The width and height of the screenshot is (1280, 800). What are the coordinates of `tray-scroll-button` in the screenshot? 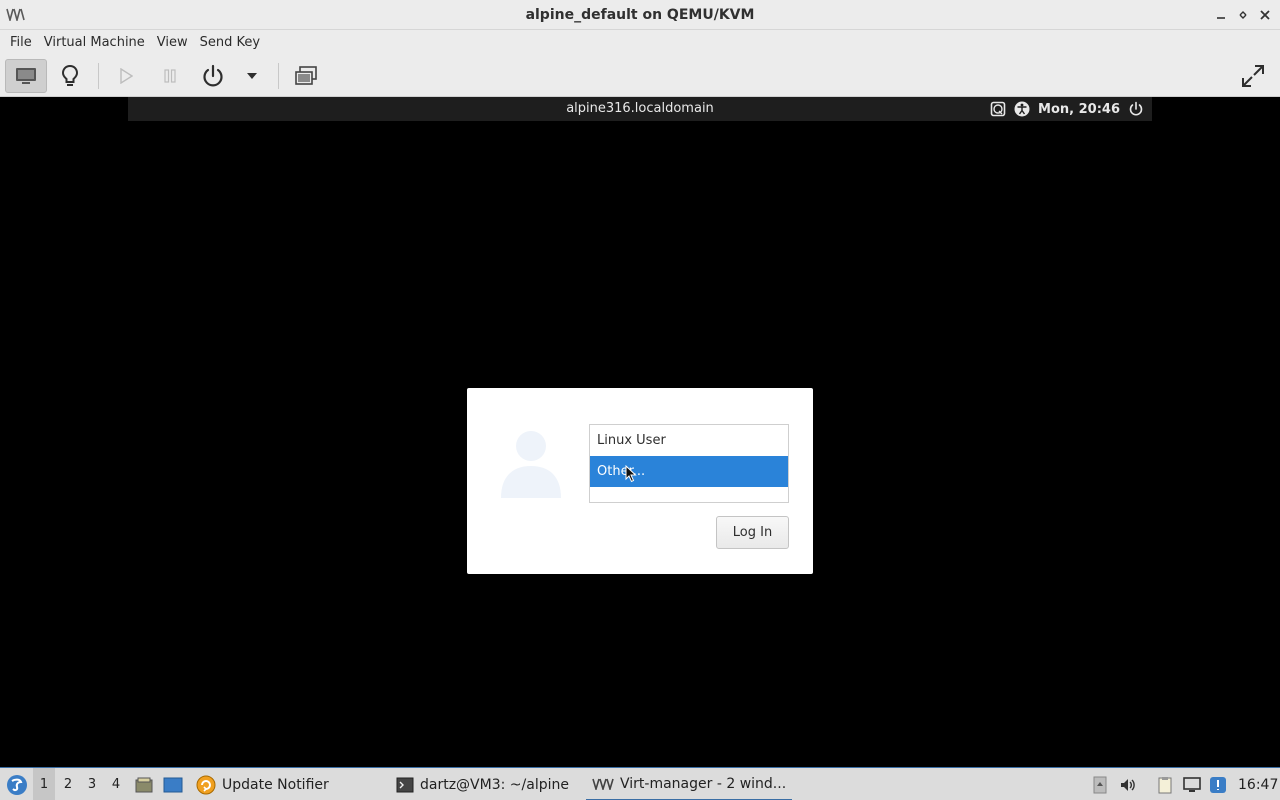 It's located at (1100, 784).